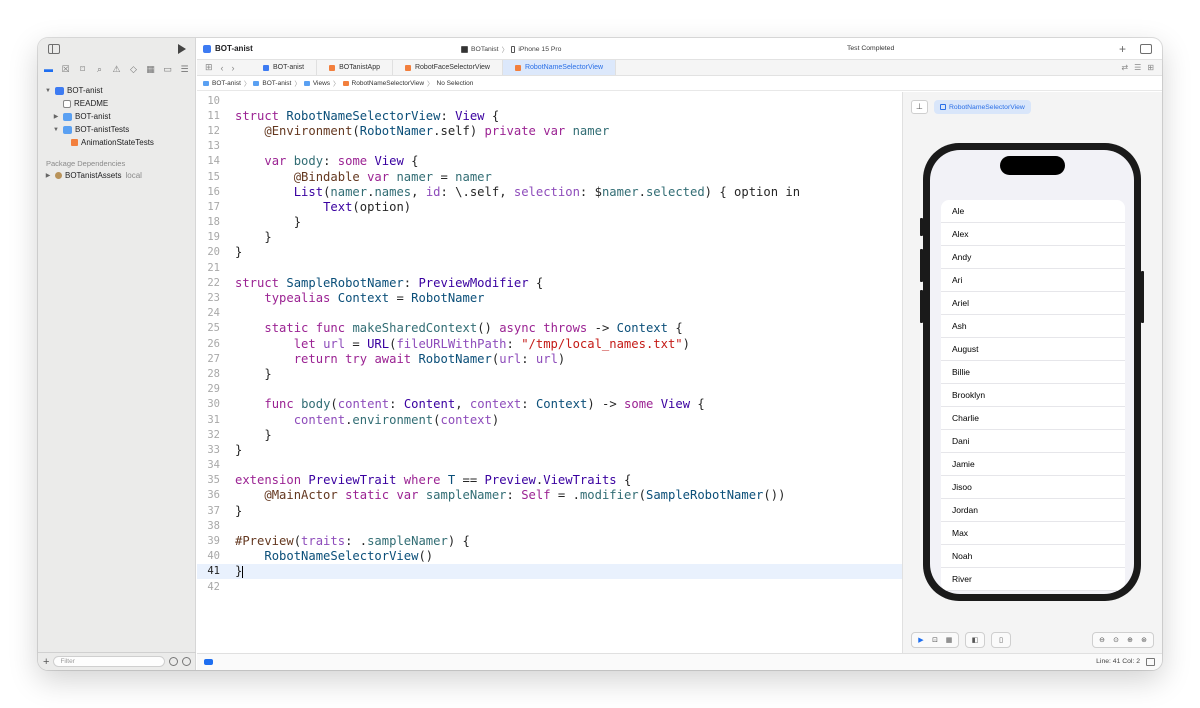 This screenshot has width=1200, height=708. What do you see at coordinates (549, 525) in the screenshot?
I see `code-line: 38` at bounding box center [549, 525].